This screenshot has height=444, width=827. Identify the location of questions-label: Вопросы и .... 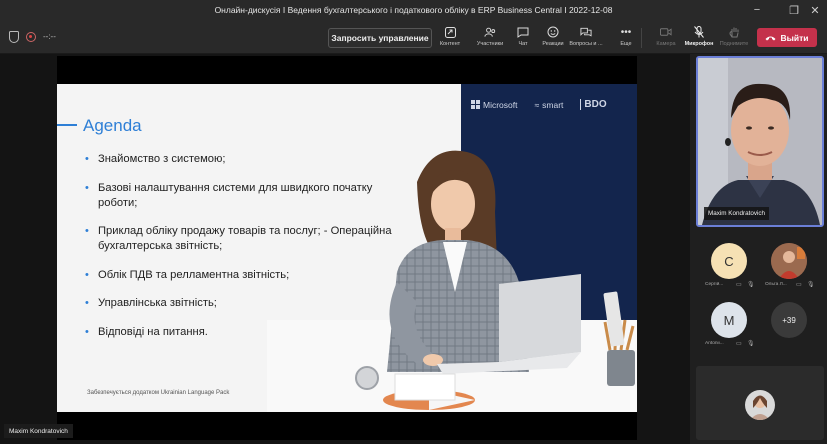
(586, 44).